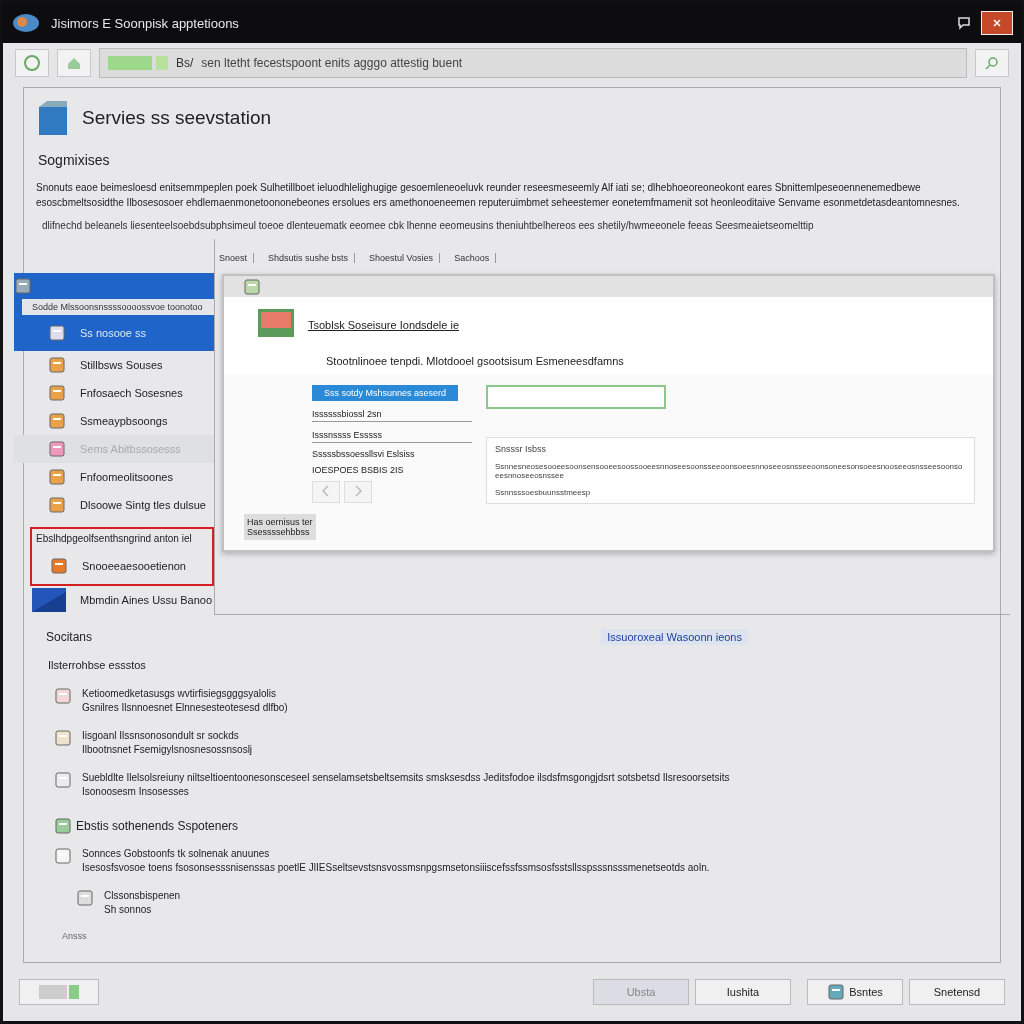 Image resolution: width=1024 pixels, height=1024 pixels. I want to click on list-item: Dlsoowe Sintg tles dulsue, so click(114, 505).